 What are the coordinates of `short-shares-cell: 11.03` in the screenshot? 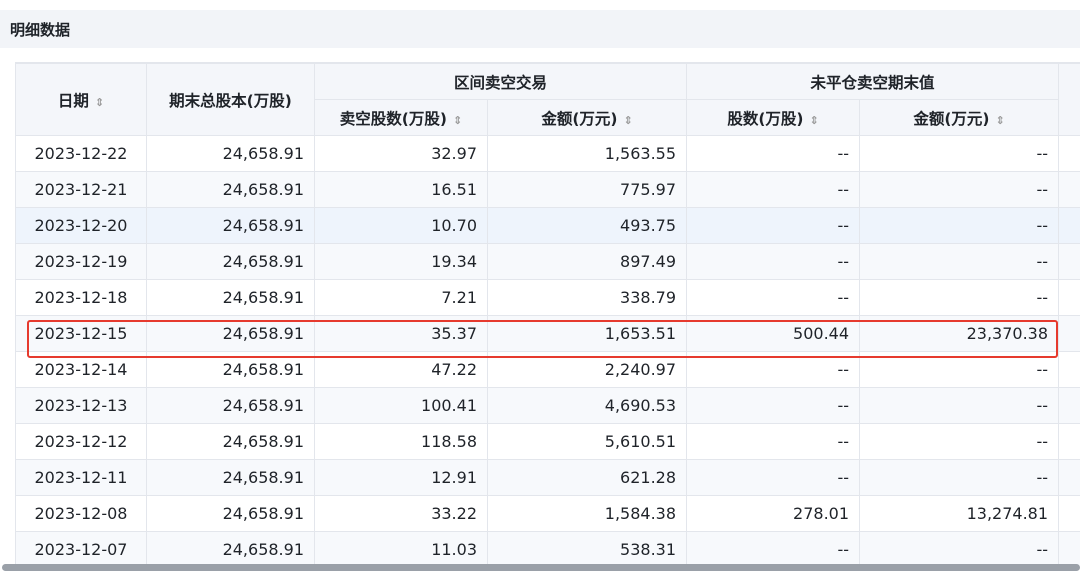 It's located at (401, 548).